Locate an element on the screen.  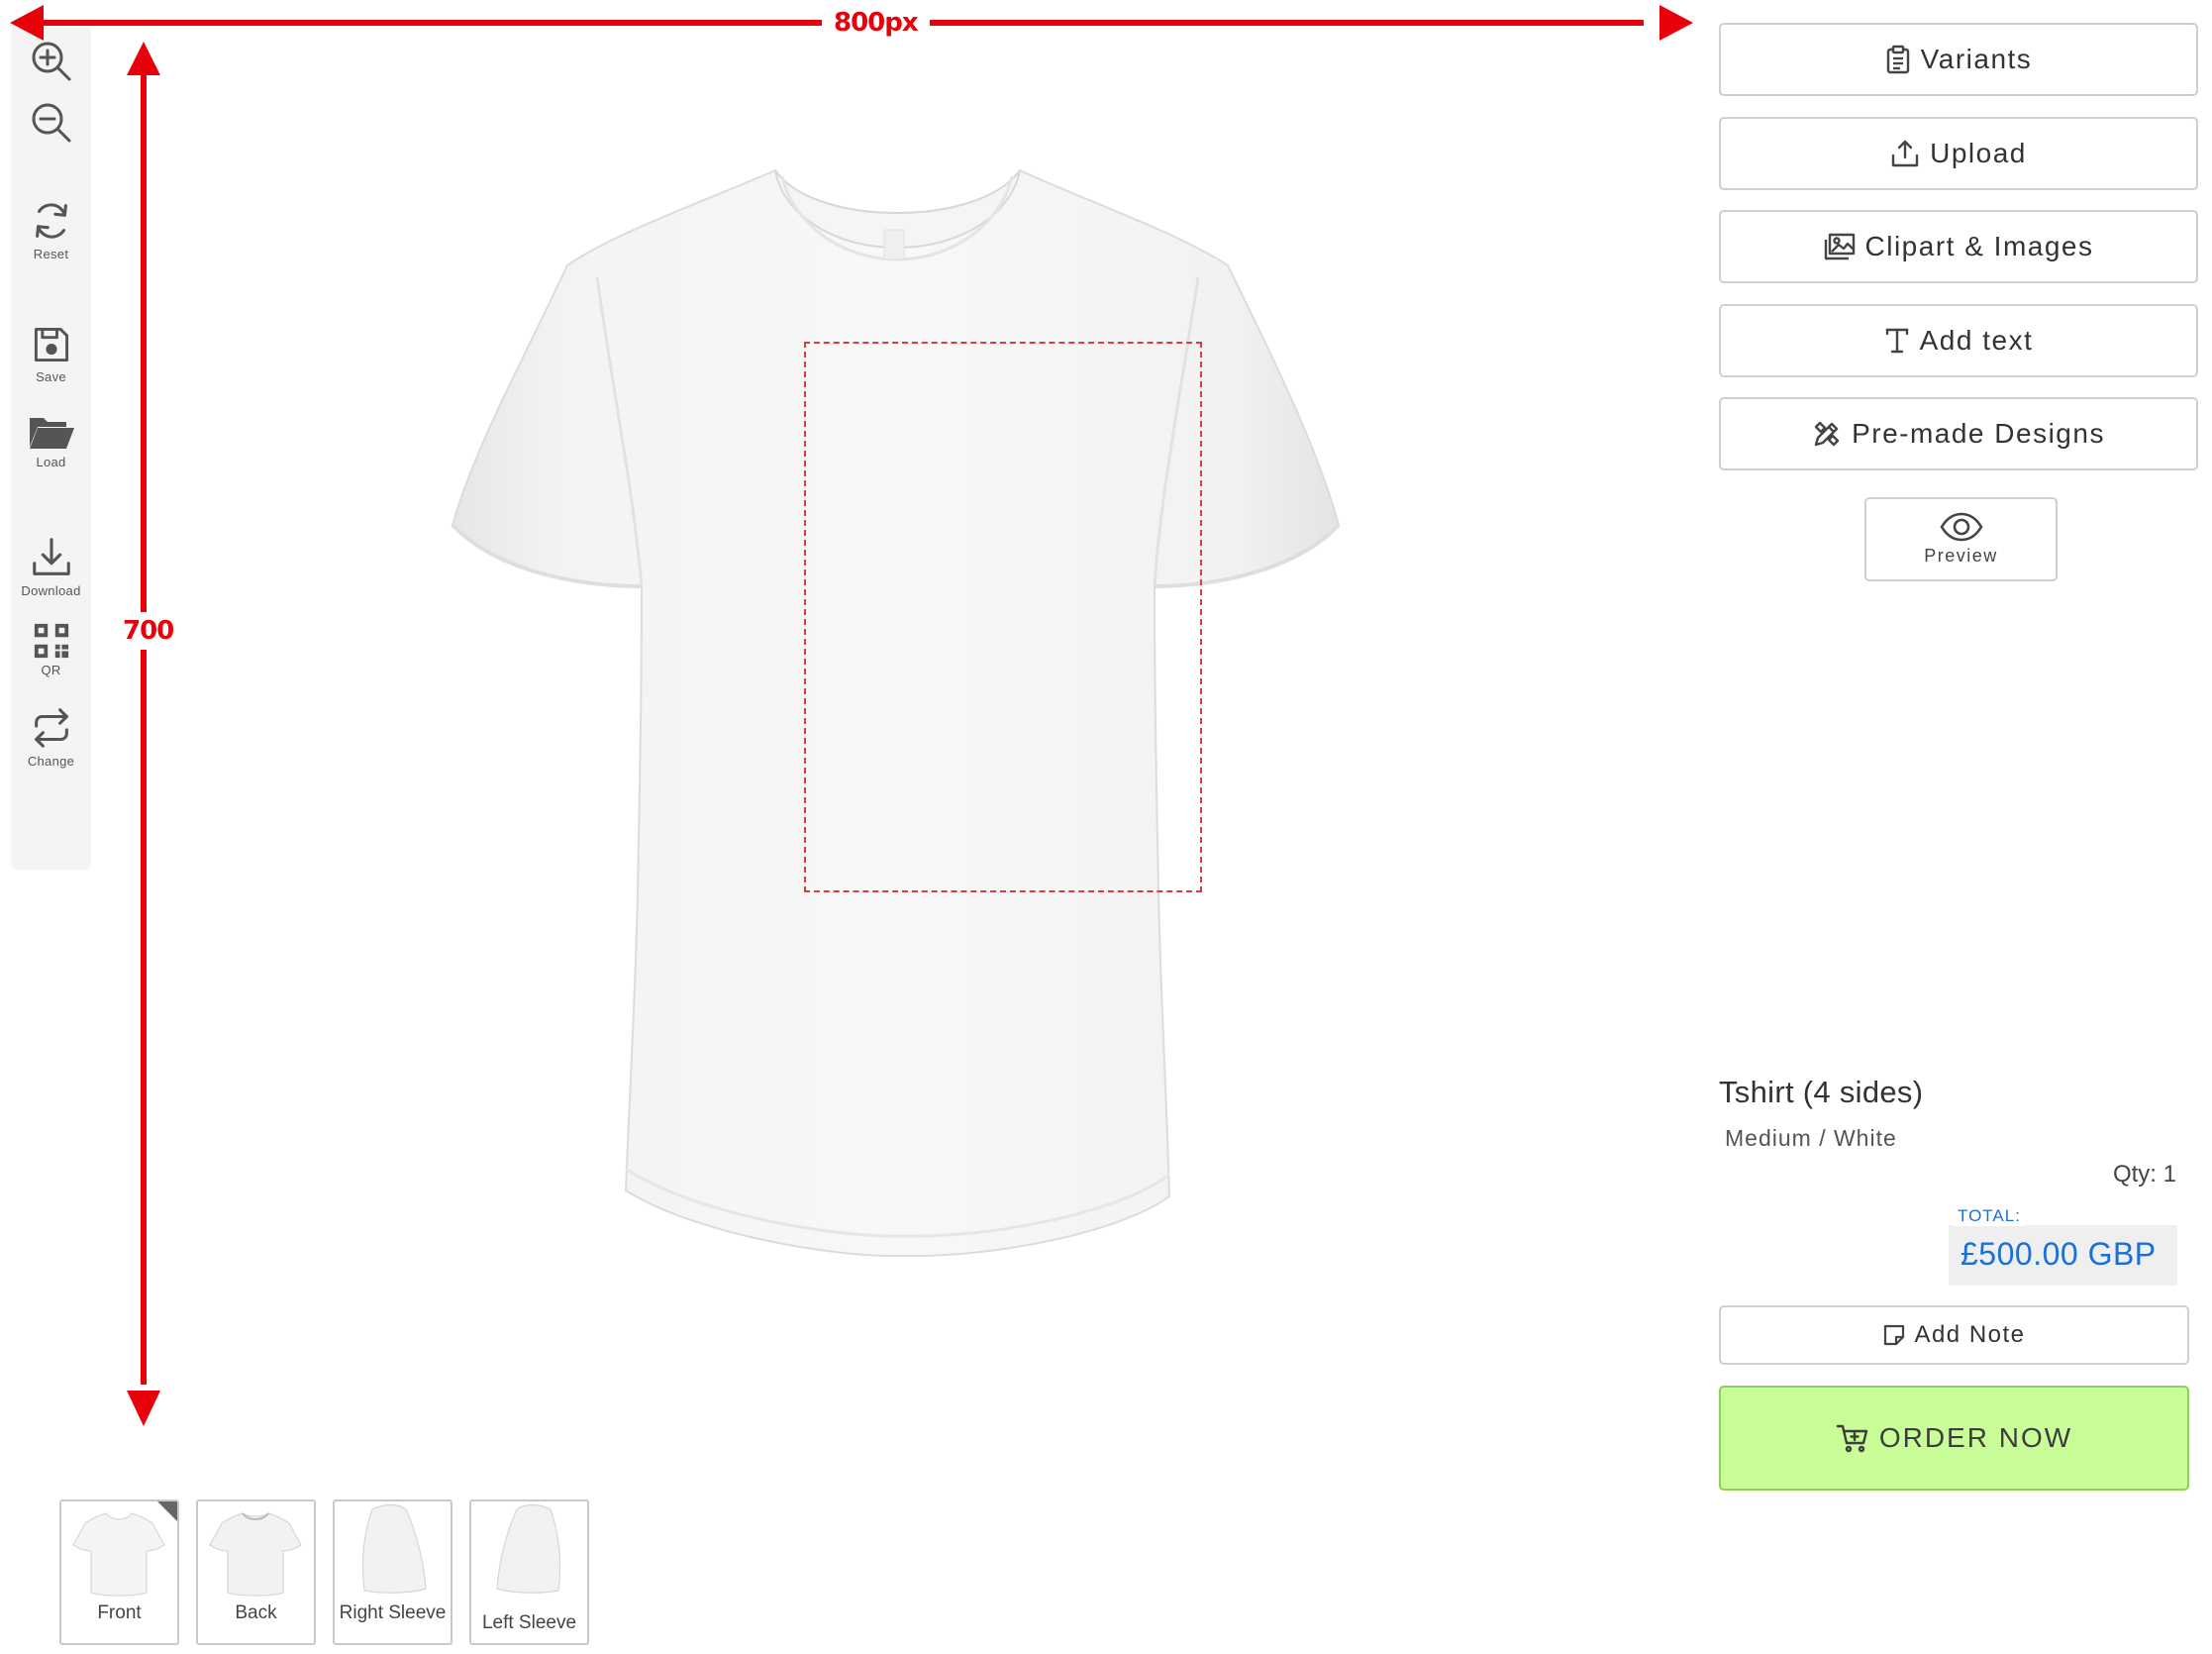
text-icon is located at coordinates (1896, 341).